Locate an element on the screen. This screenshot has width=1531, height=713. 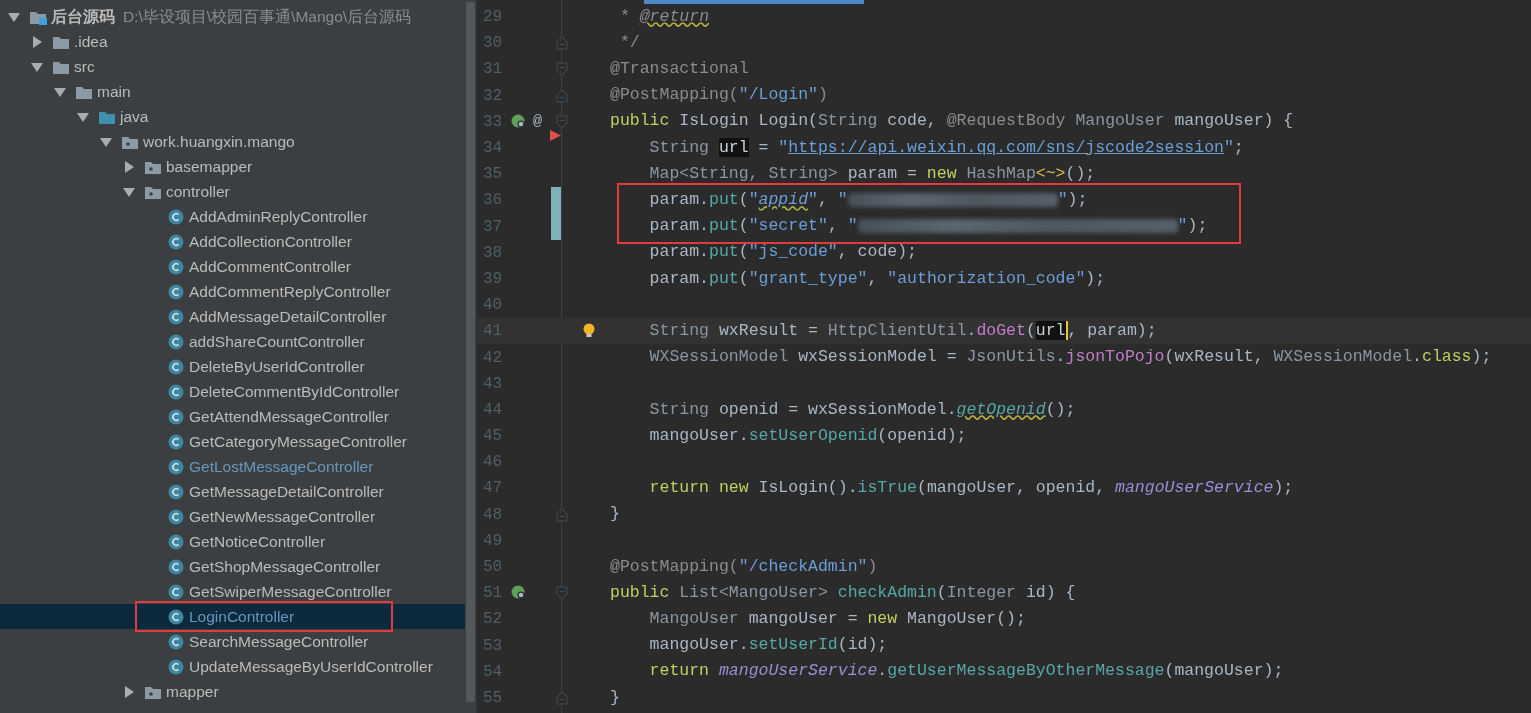
line-number: 43 is located at coordinates (493, 384).